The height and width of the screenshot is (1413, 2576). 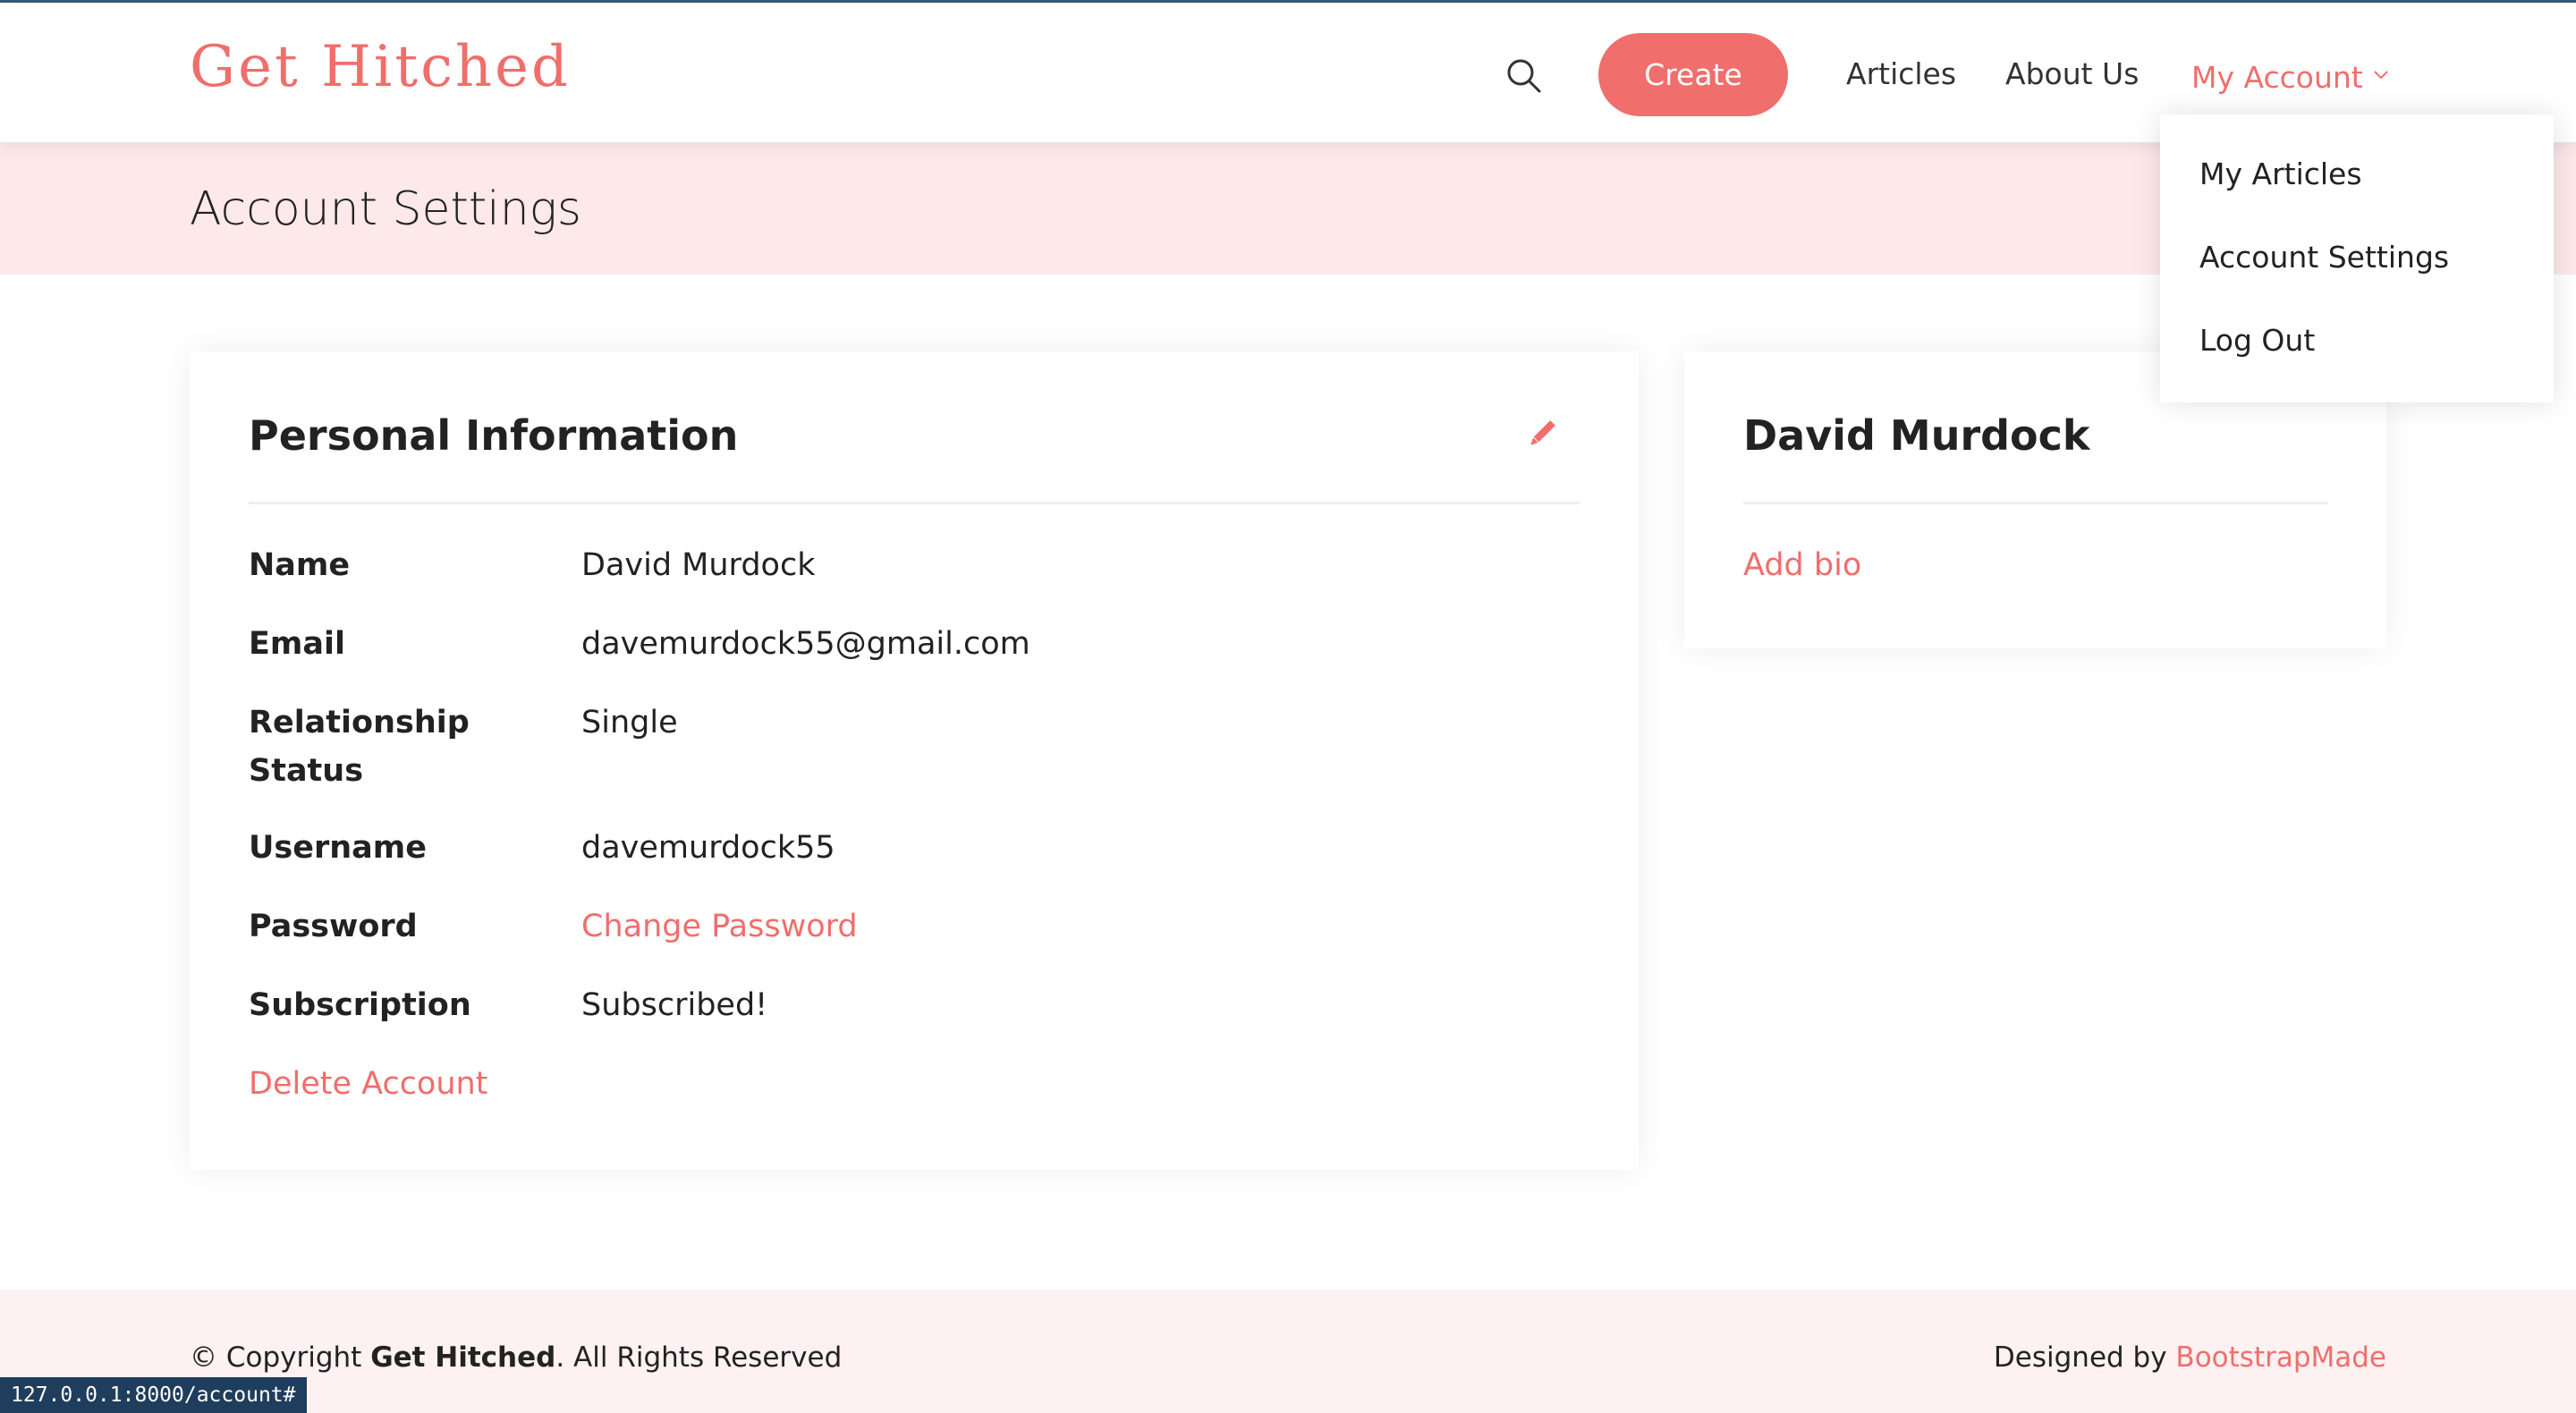 I want to click on nav-my-account-label: My Account, so click(x=2277, y=77).